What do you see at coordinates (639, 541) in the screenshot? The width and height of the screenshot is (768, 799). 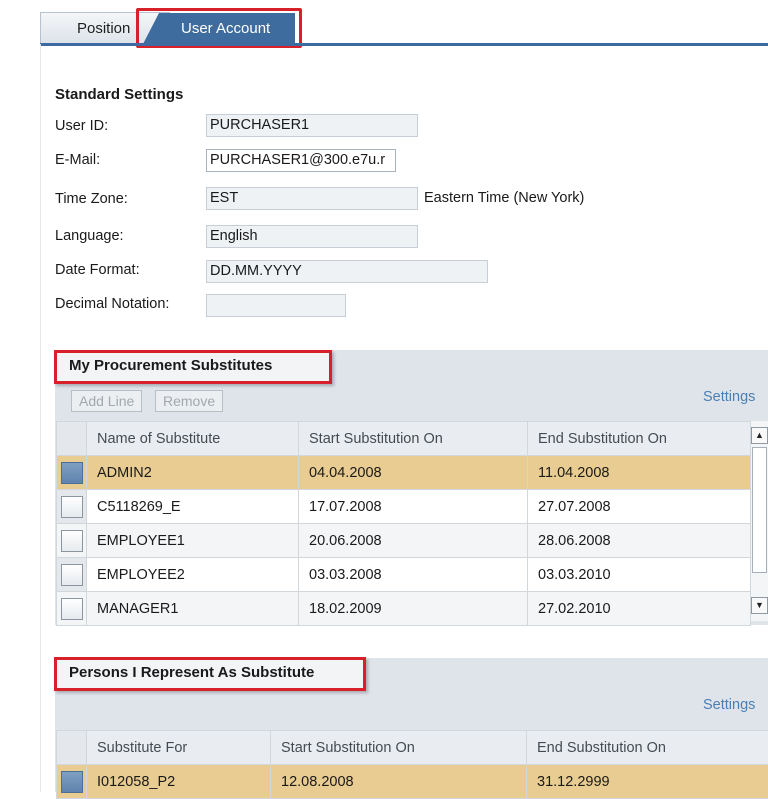 I see `cell-end: 28.06.2008` at bounding box center [639, 541].